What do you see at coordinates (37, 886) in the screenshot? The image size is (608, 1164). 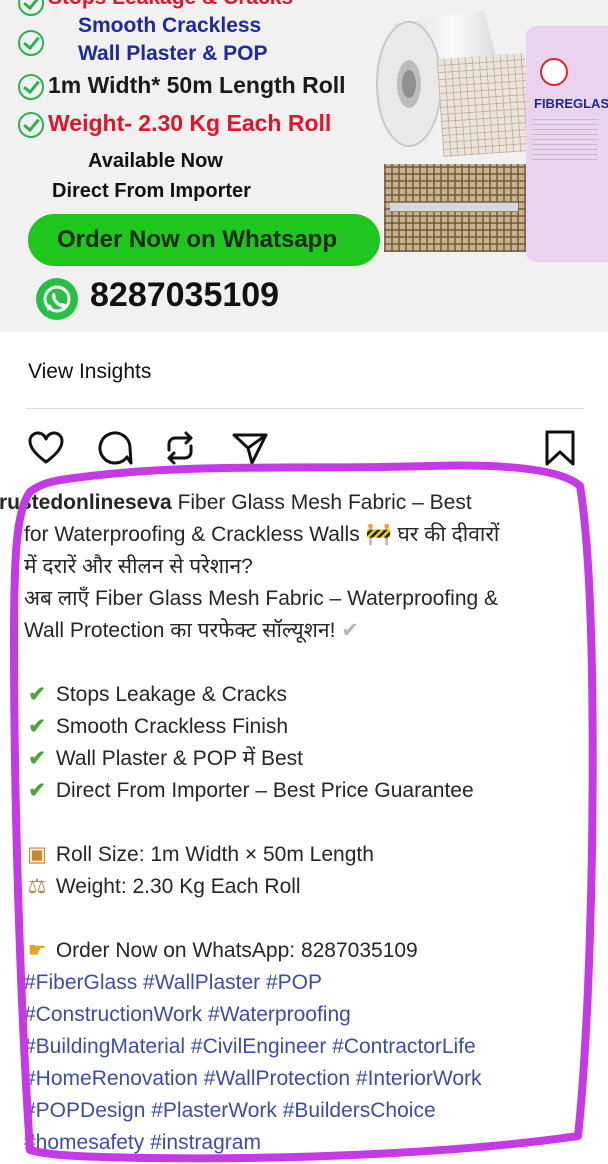 I see `scale-icon: ⚖` at bounding box center [37, 886].